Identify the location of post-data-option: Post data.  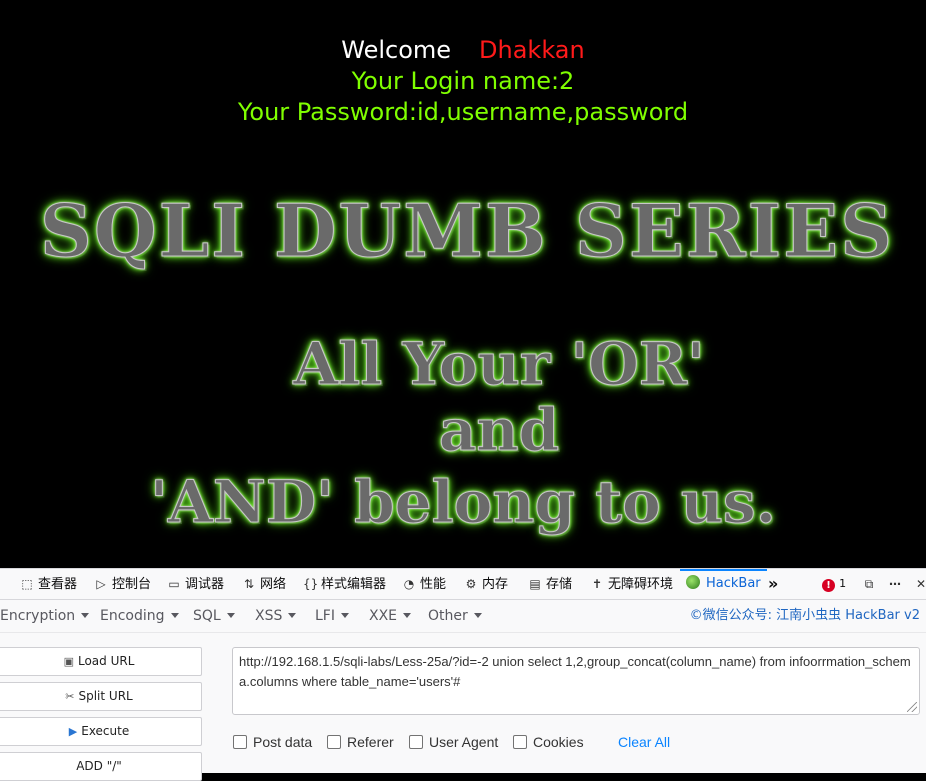
(272, 742).